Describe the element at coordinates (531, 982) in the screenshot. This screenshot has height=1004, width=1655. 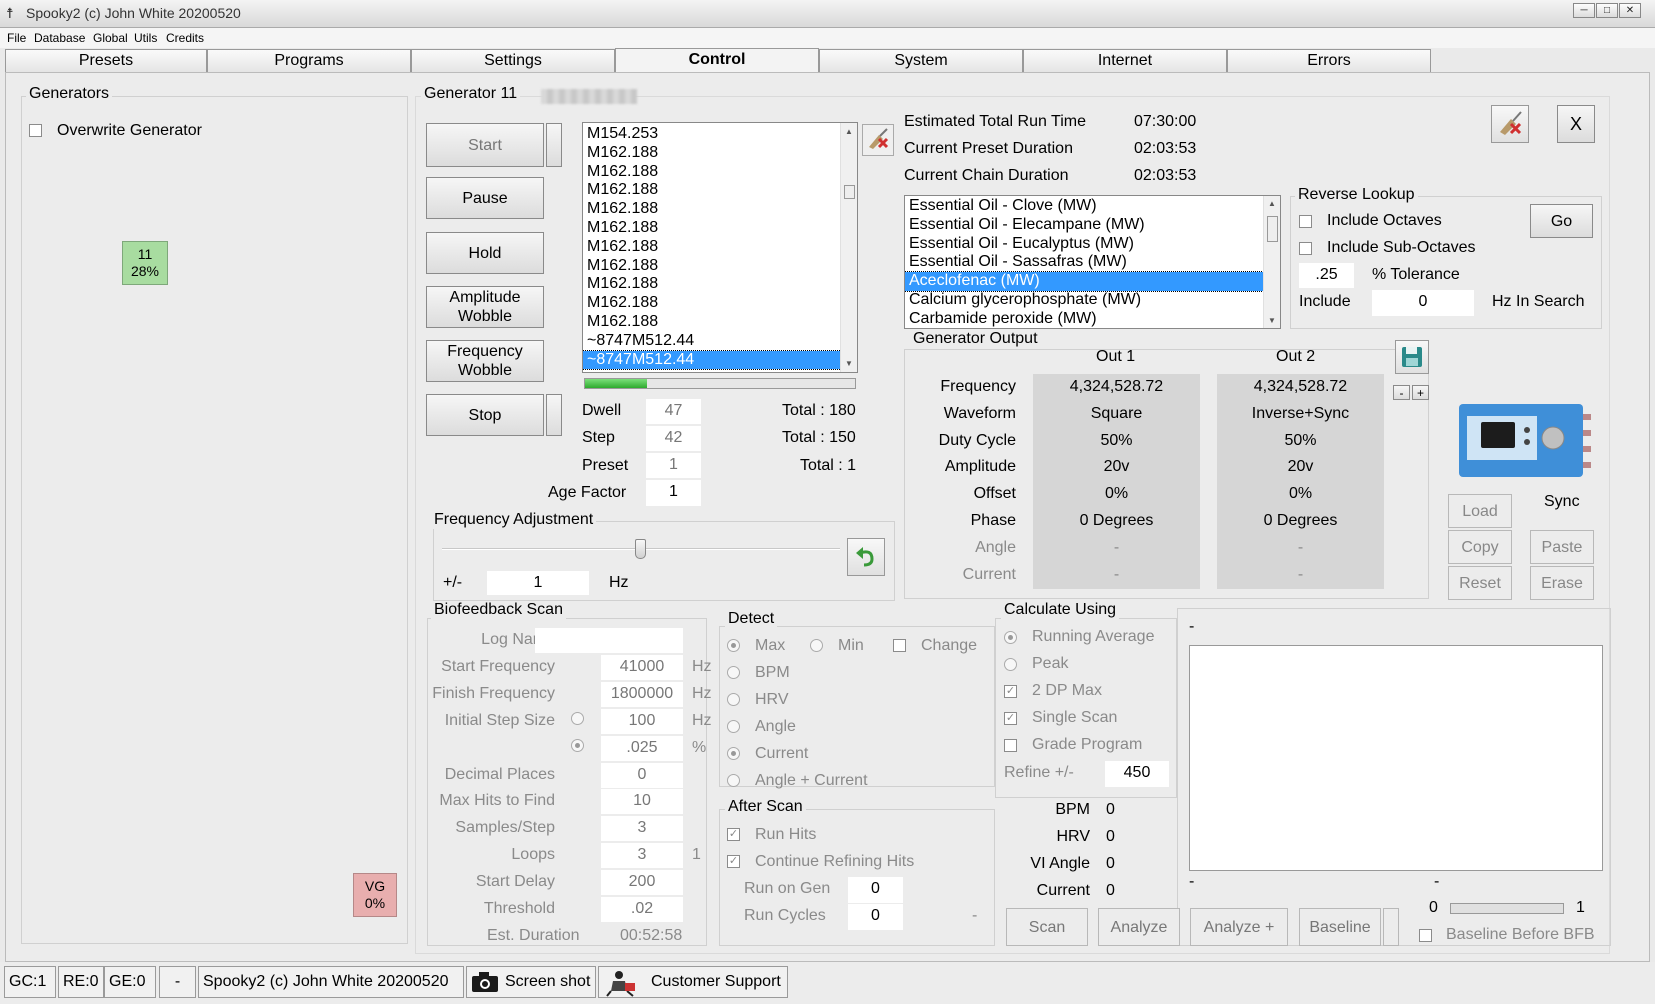
I see `screenshot-button: Screen shot` at that location.